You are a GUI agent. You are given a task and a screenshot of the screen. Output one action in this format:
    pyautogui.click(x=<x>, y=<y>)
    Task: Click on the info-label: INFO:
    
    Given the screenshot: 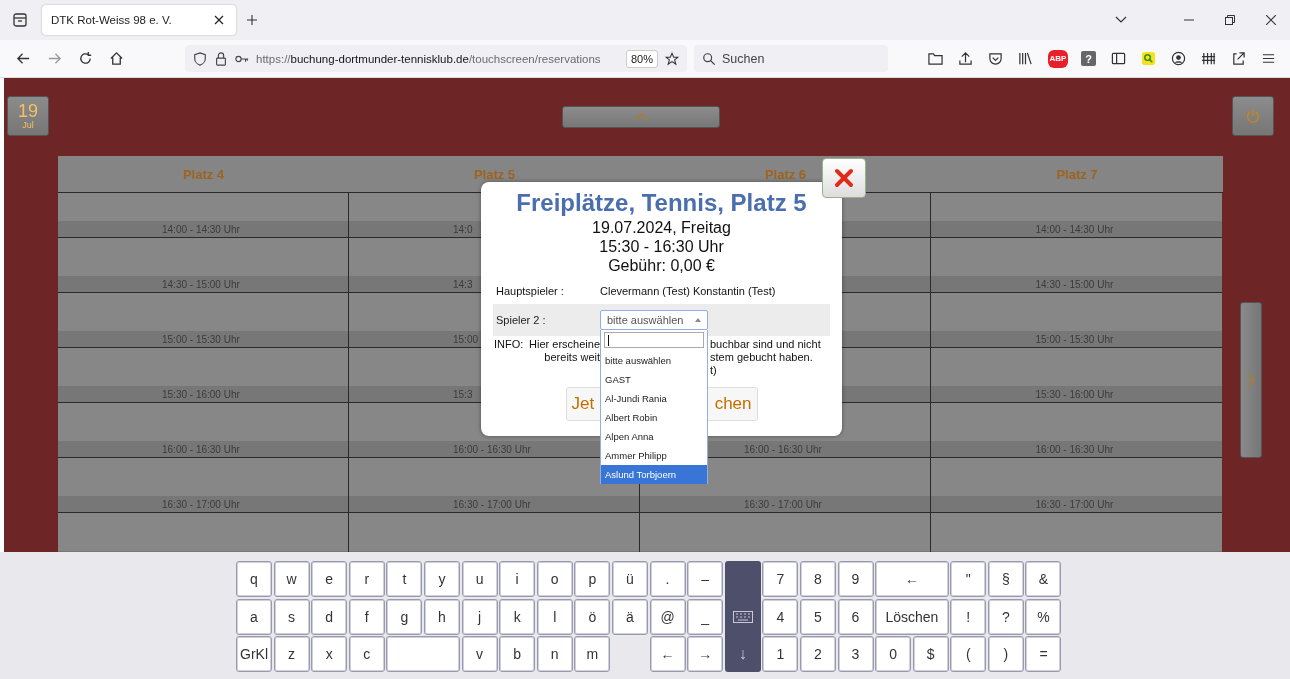 What is the action you would take?
    pyautogui.click(x=509, y=344)
    